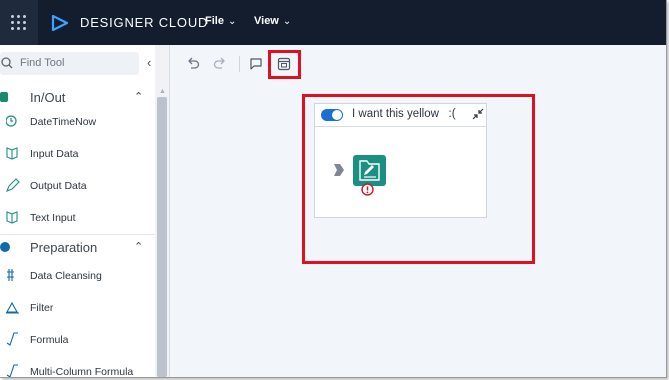  What do you see at coordinates (63, 122) in the screenshot?
I see `tool-label: DateTimeNow` at bounding box center [63, 122].